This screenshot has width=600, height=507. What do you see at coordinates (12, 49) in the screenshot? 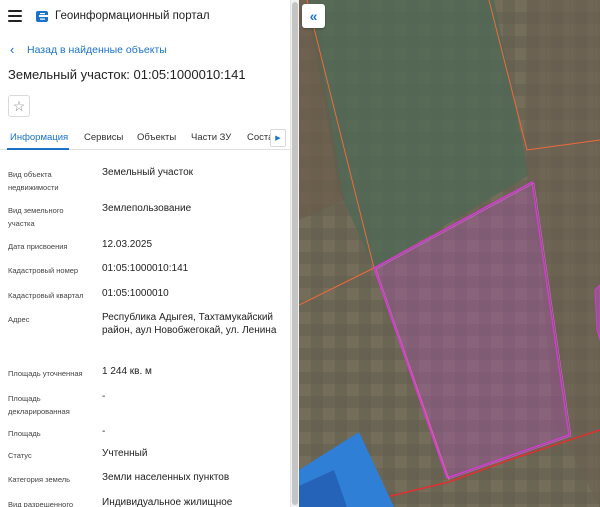
I see `chevron-left-icon: ‹` at bounding box center [12, 49].